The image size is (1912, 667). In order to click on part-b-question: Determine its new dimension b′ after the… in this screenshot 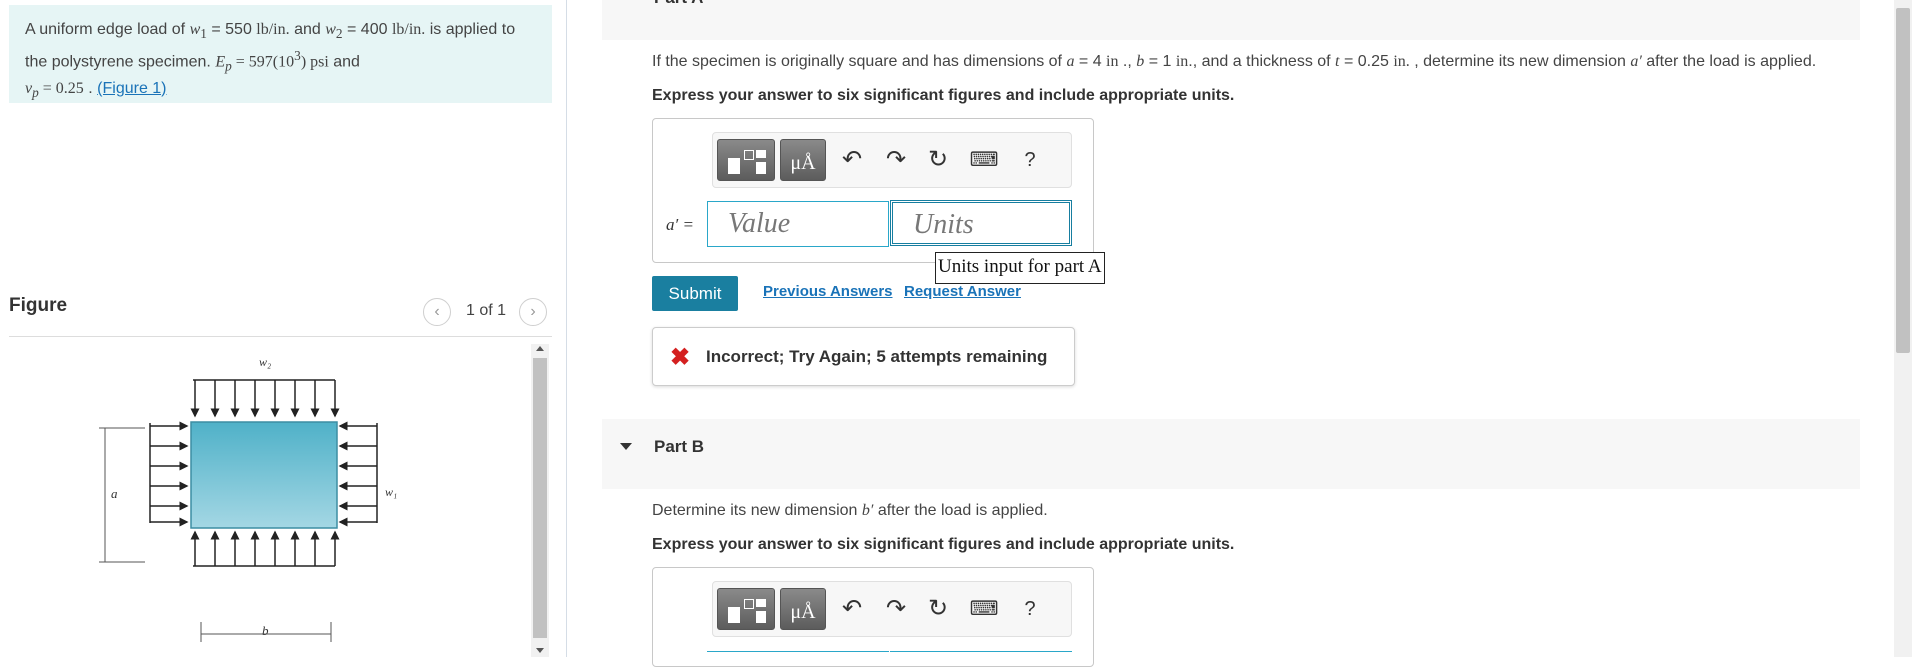, I will do `click(850, 510)`.